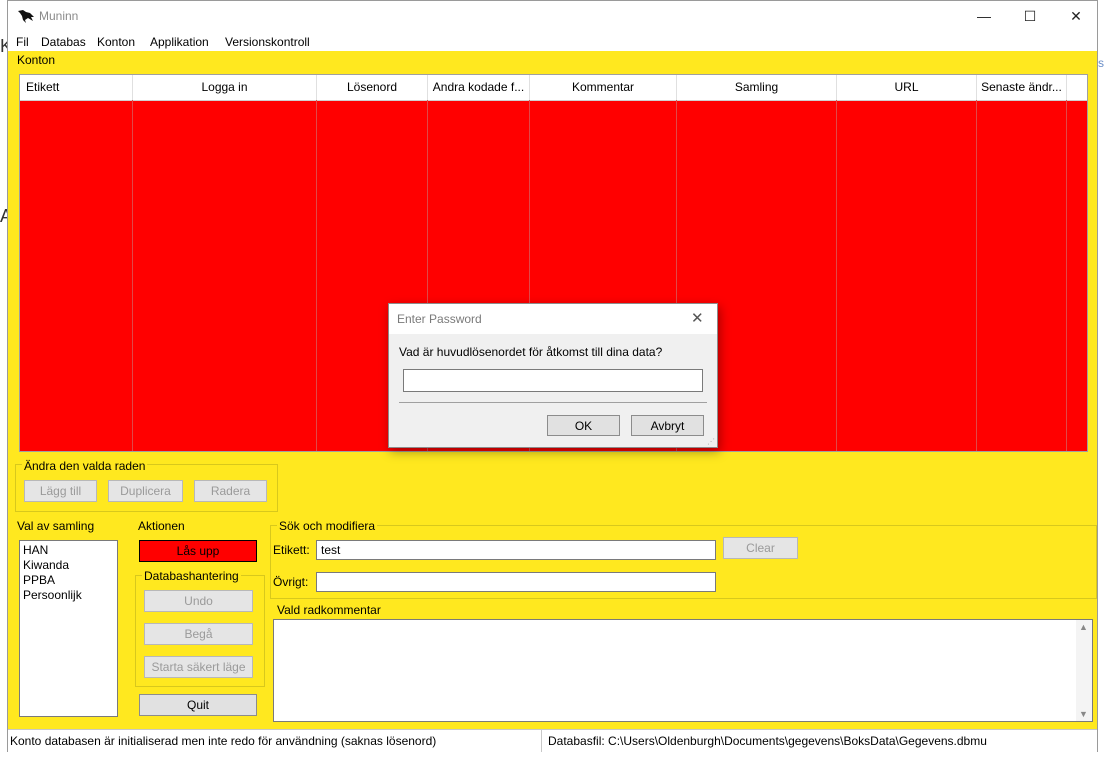 Image resolution: width=1106 pixels, height=757 pixels. I want to click on menu-applikation: Applikation, so click(179, 42).